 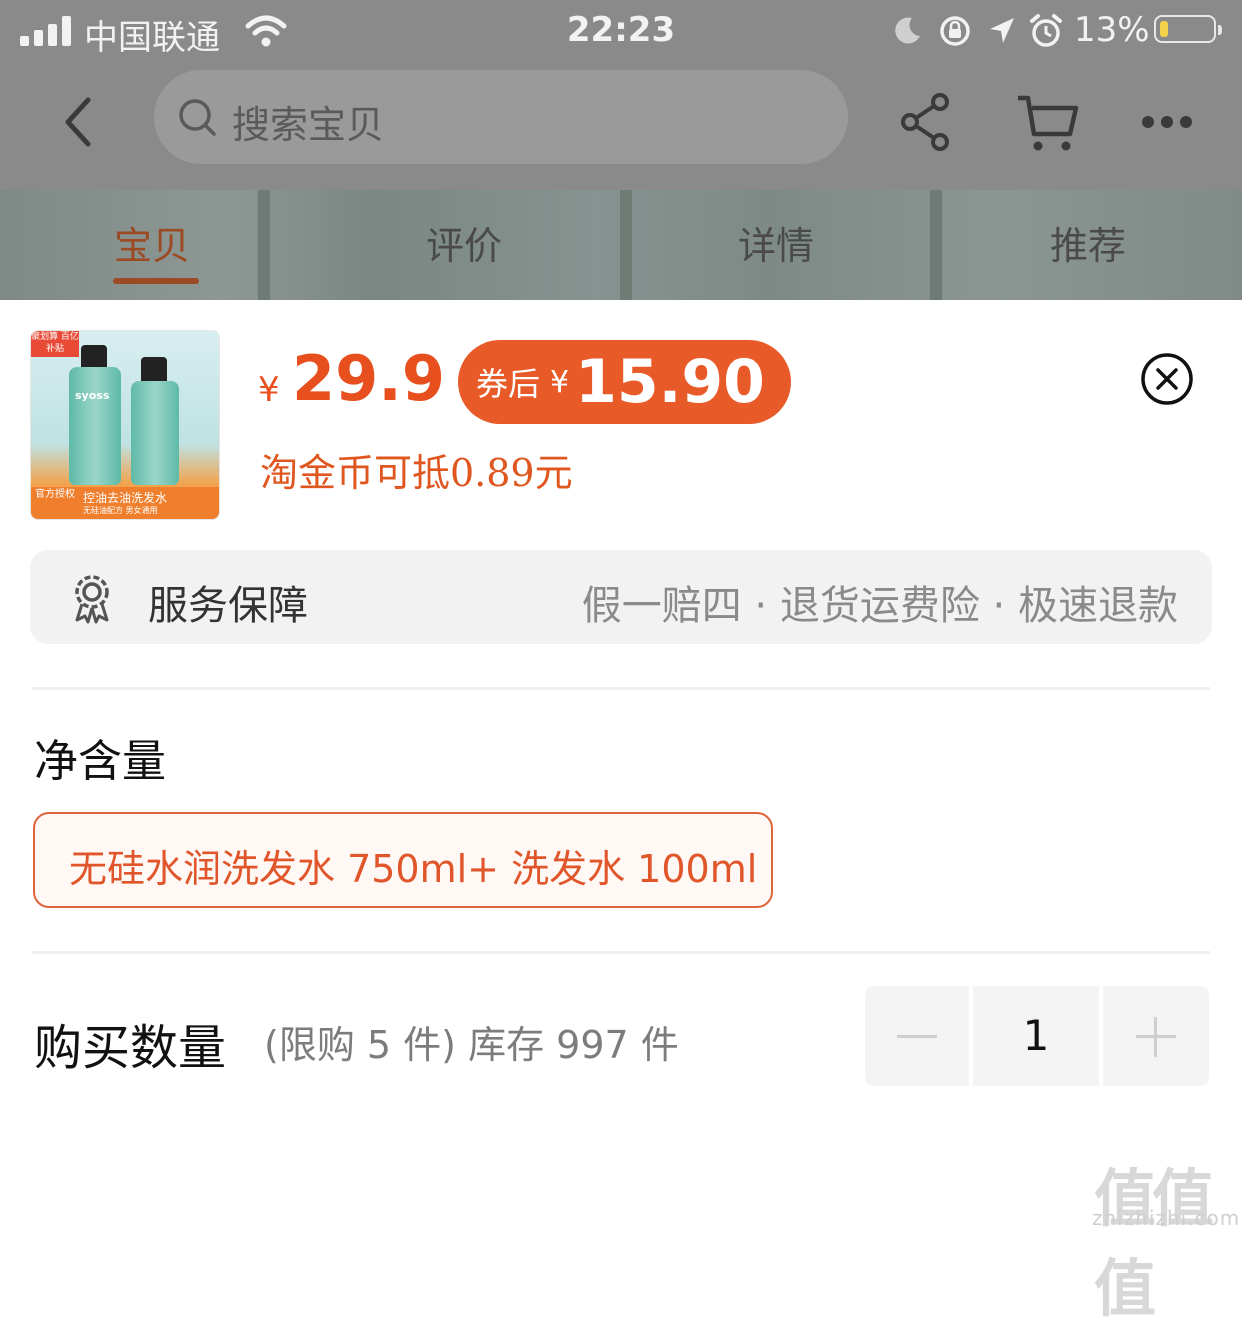 What do you see at coordinates (1002, 30) in the screenshot?
I see `location-icon` at bounding box center [1002, 30].